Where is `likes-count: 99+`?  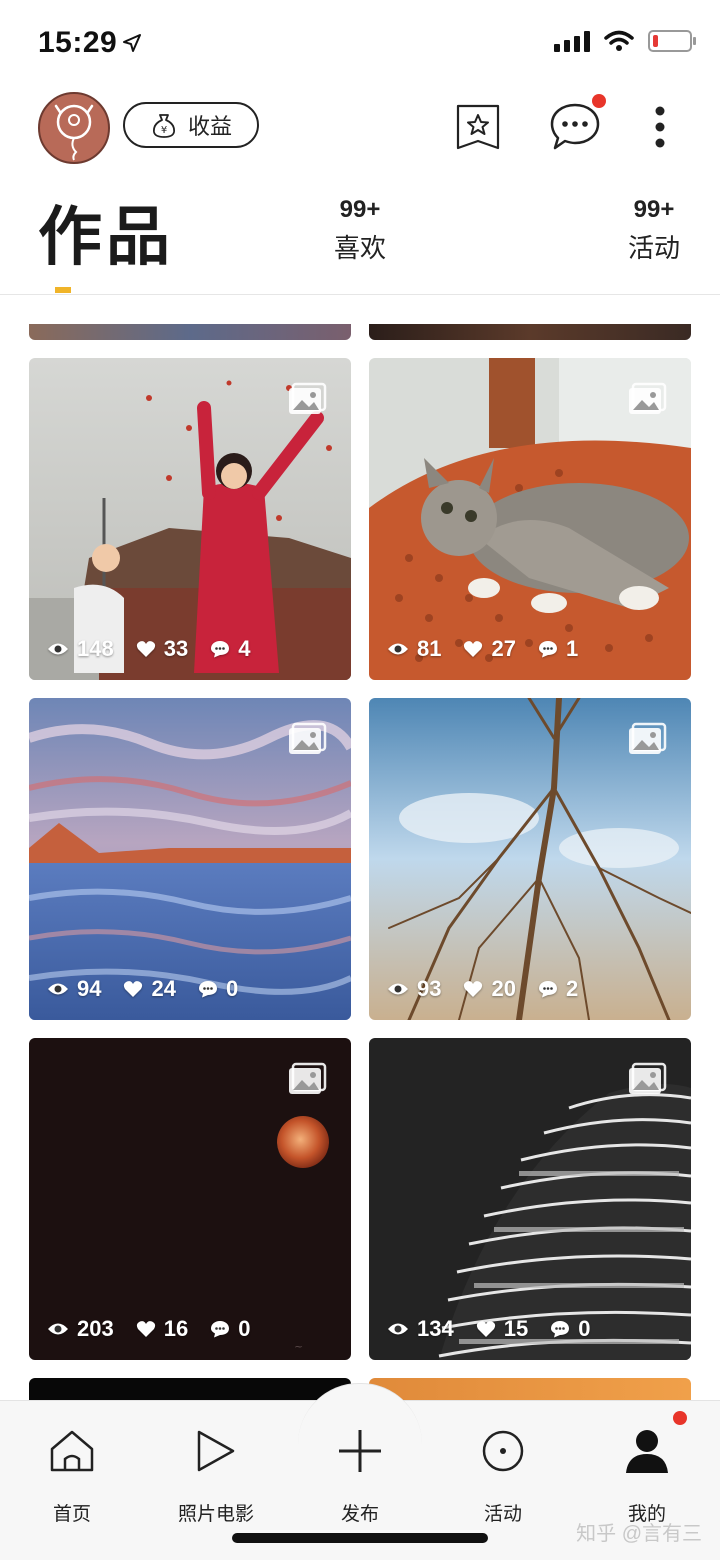 likes-count: 99+ is located at coordinates (360, 209).